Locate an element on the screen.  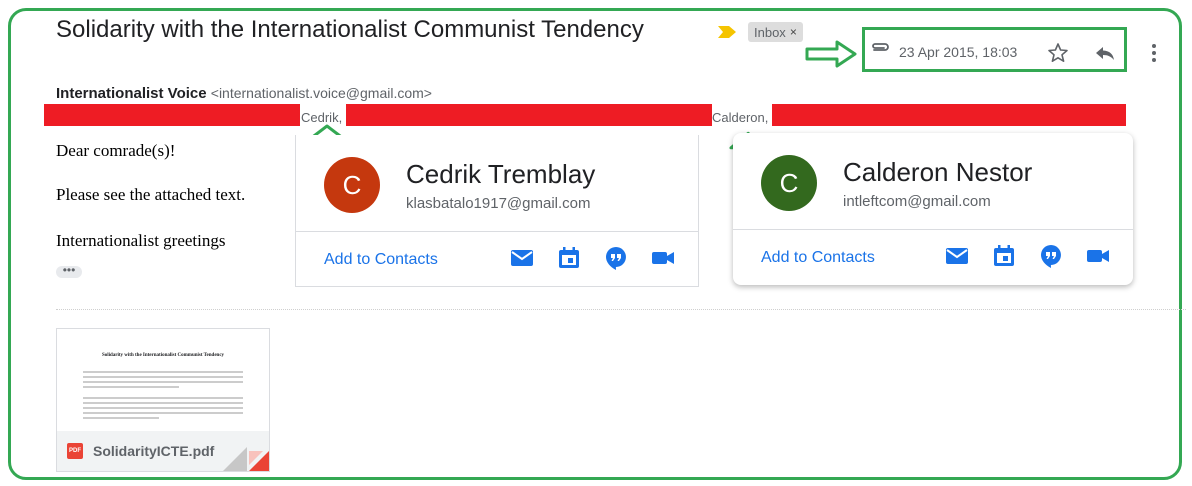
body-line-signoff: Internationalist greetings is located at coordinates (141, 240).